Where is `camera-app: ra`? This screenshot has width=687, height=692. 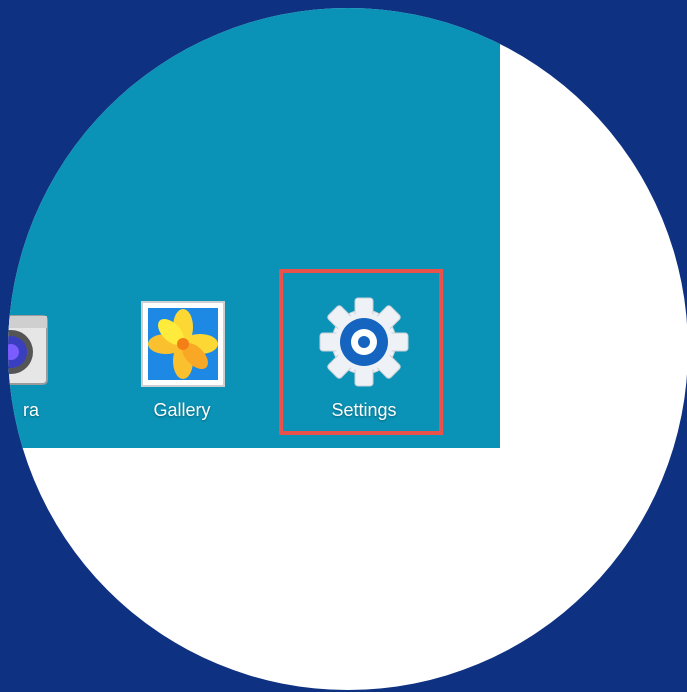 camera-app: ra is located at coordinates (31, 366).